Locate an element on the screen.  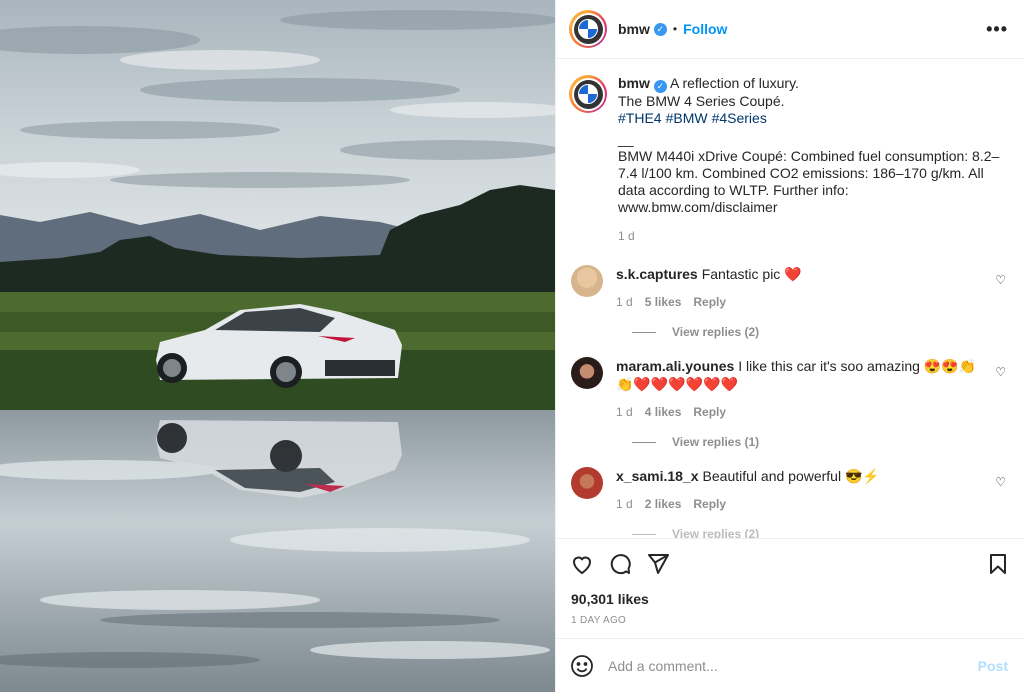
caption-line-1: A reflection of luxury. is located at coordinates (734, 83).